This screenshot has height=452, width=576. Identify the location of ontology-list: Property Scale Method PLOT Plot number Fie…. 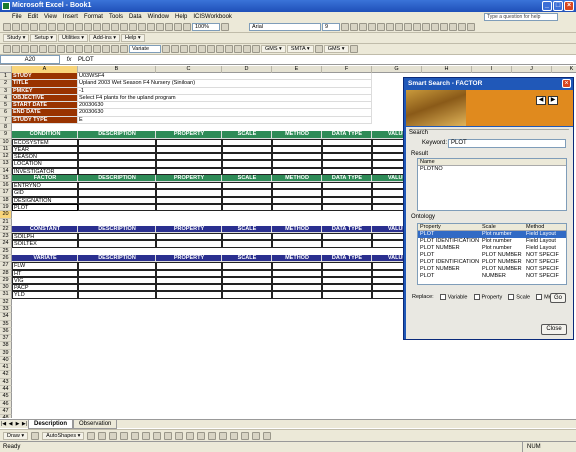
(492, 254).